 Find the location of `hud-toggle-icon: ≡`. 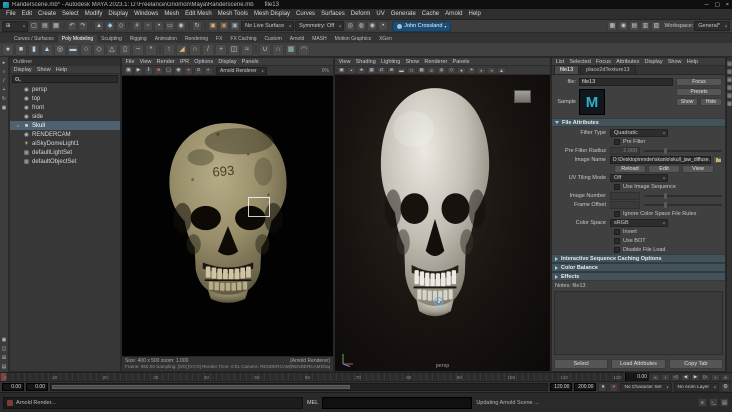

hud-toggle-icon: ≡ is located at coordinates (431, 70).